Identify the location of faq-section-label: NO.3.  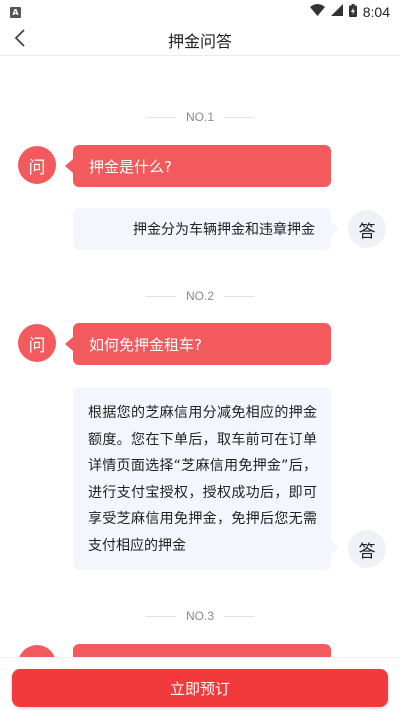
(200, 616).